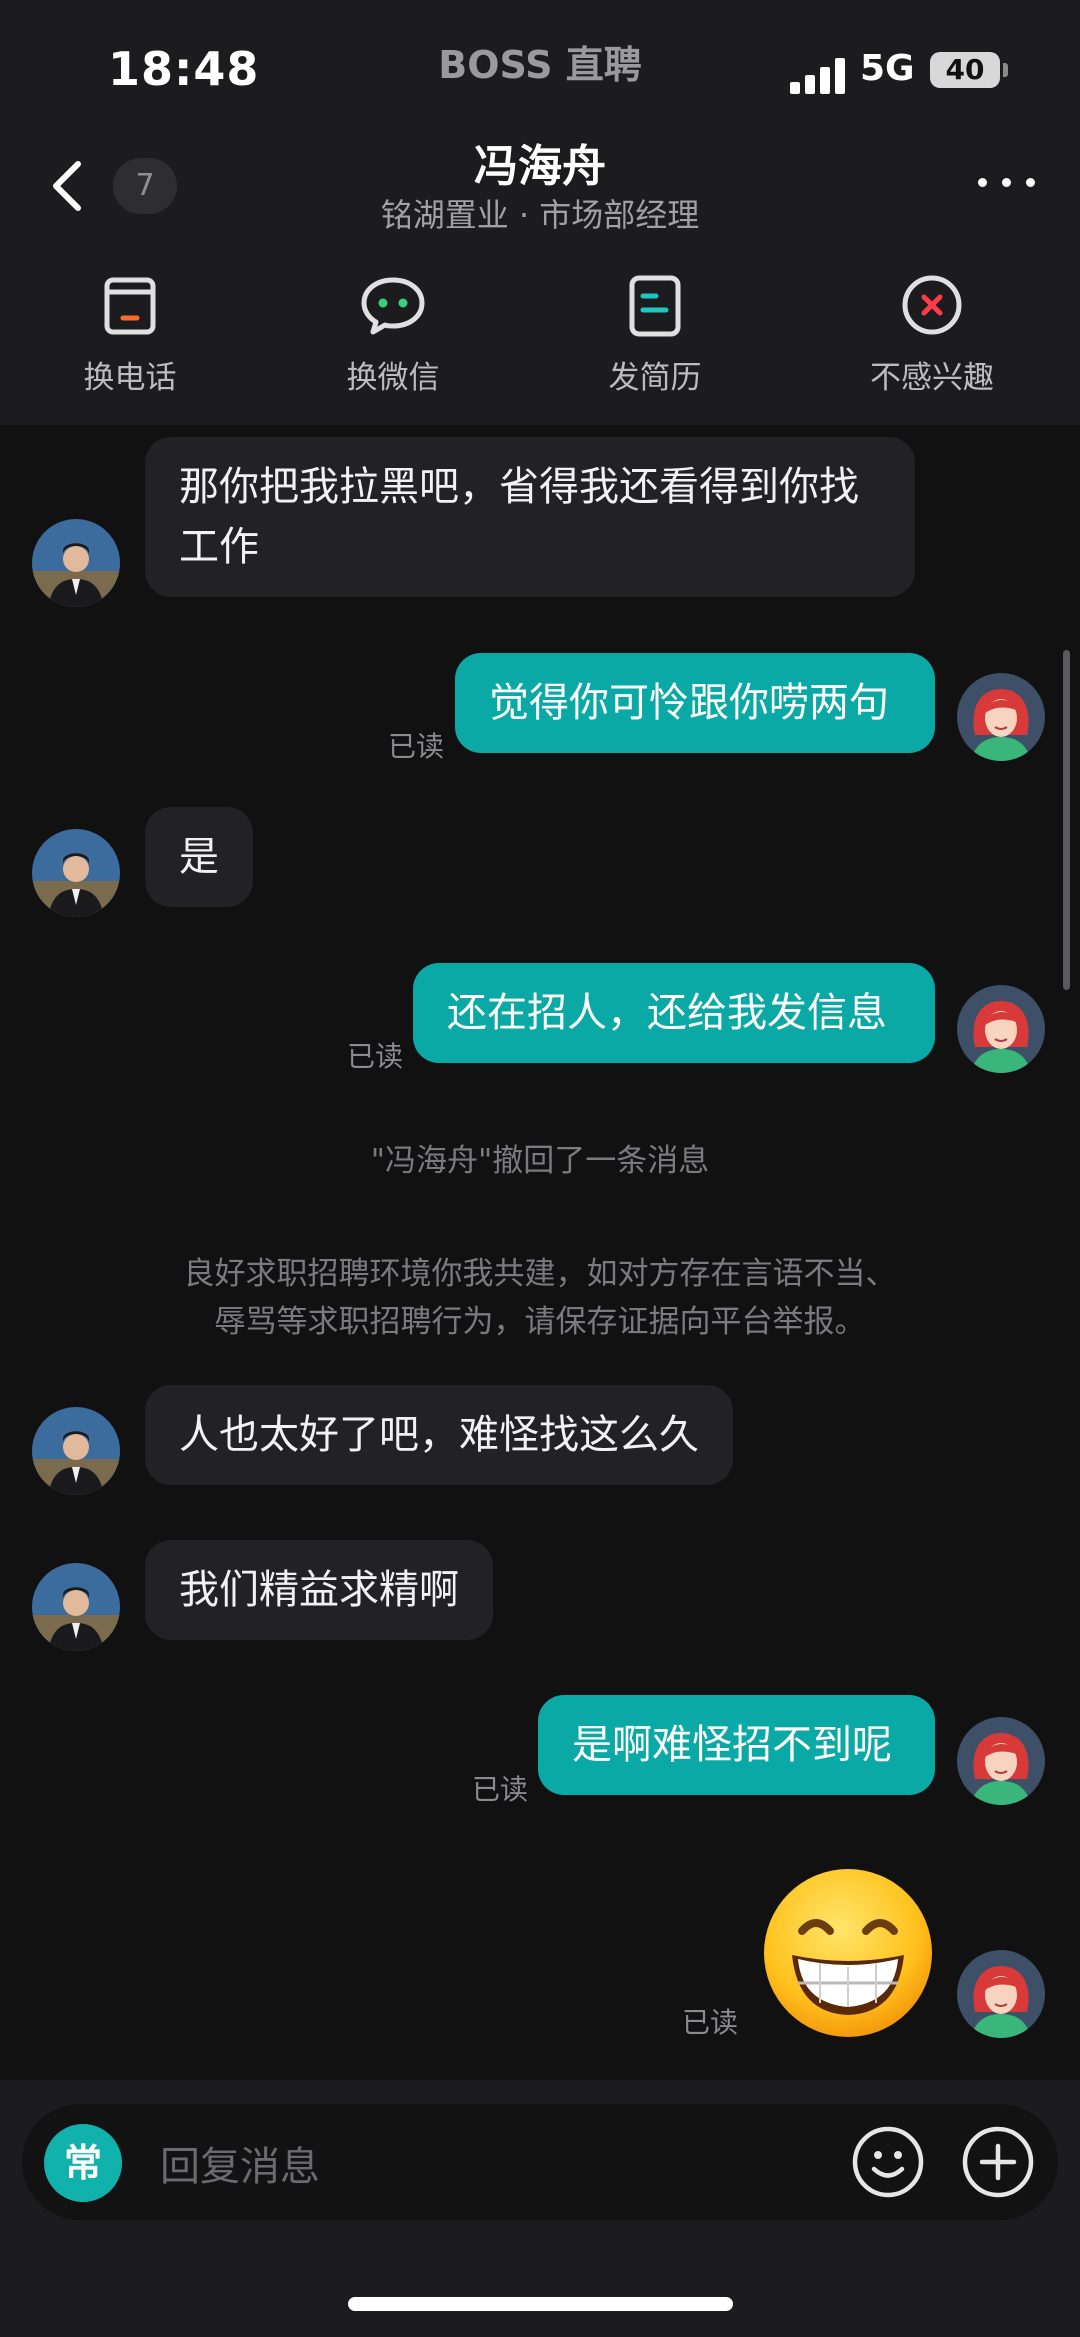 This screenshot has width=1080, height=2337. What do you see at coordinates (393, 378) in the screenshot?
I see `swap-wechat-label: 换微信` at bounding box center [393, 378].